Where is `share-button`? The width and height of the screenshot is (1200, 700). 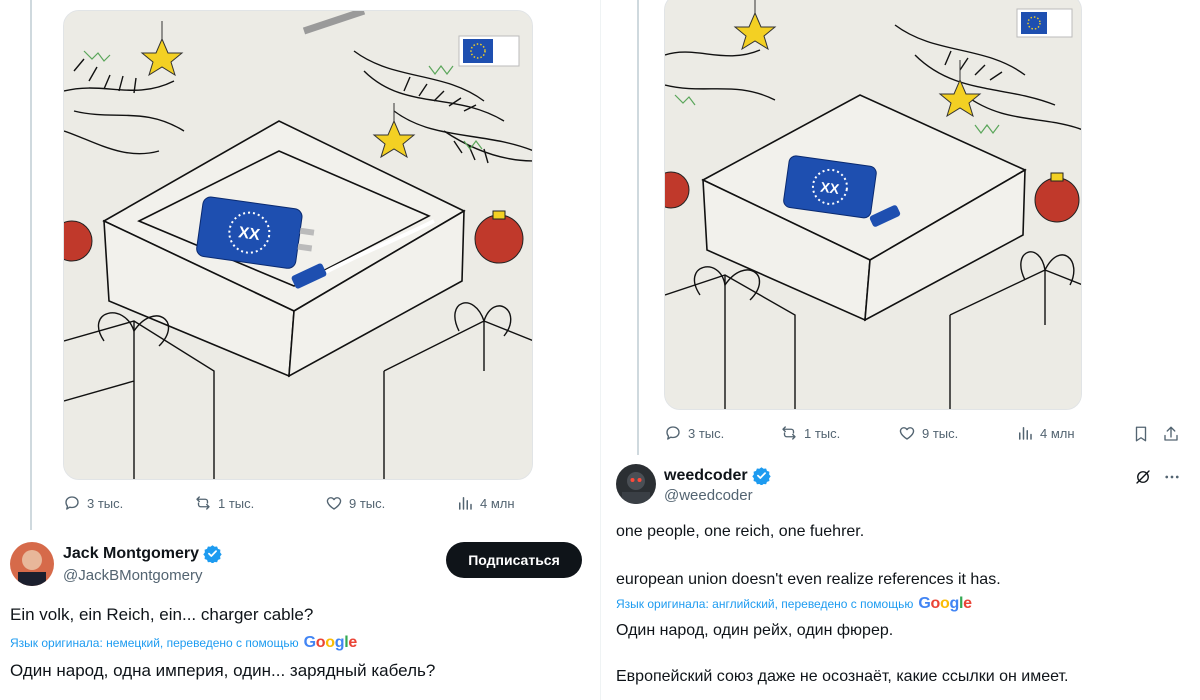
share-button is located at coordinates (1171, 434).